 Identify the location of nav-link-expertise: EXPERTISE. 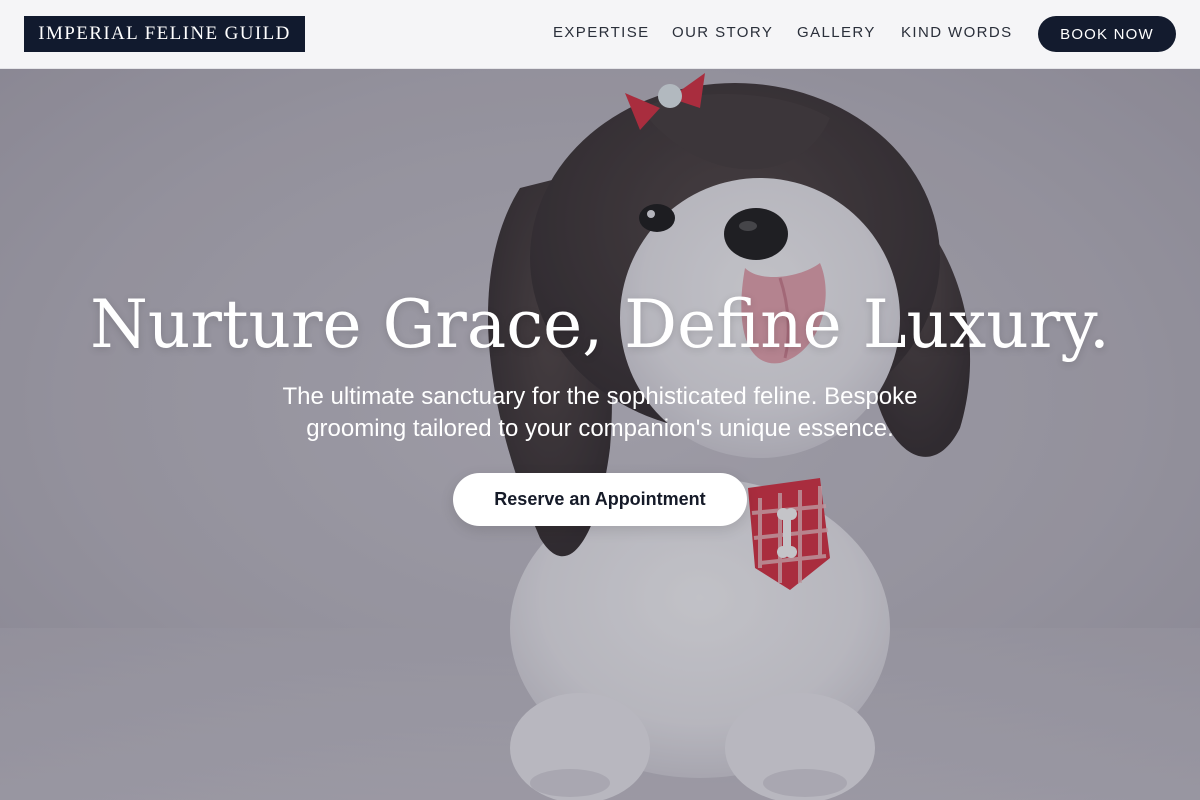
(601, 34).